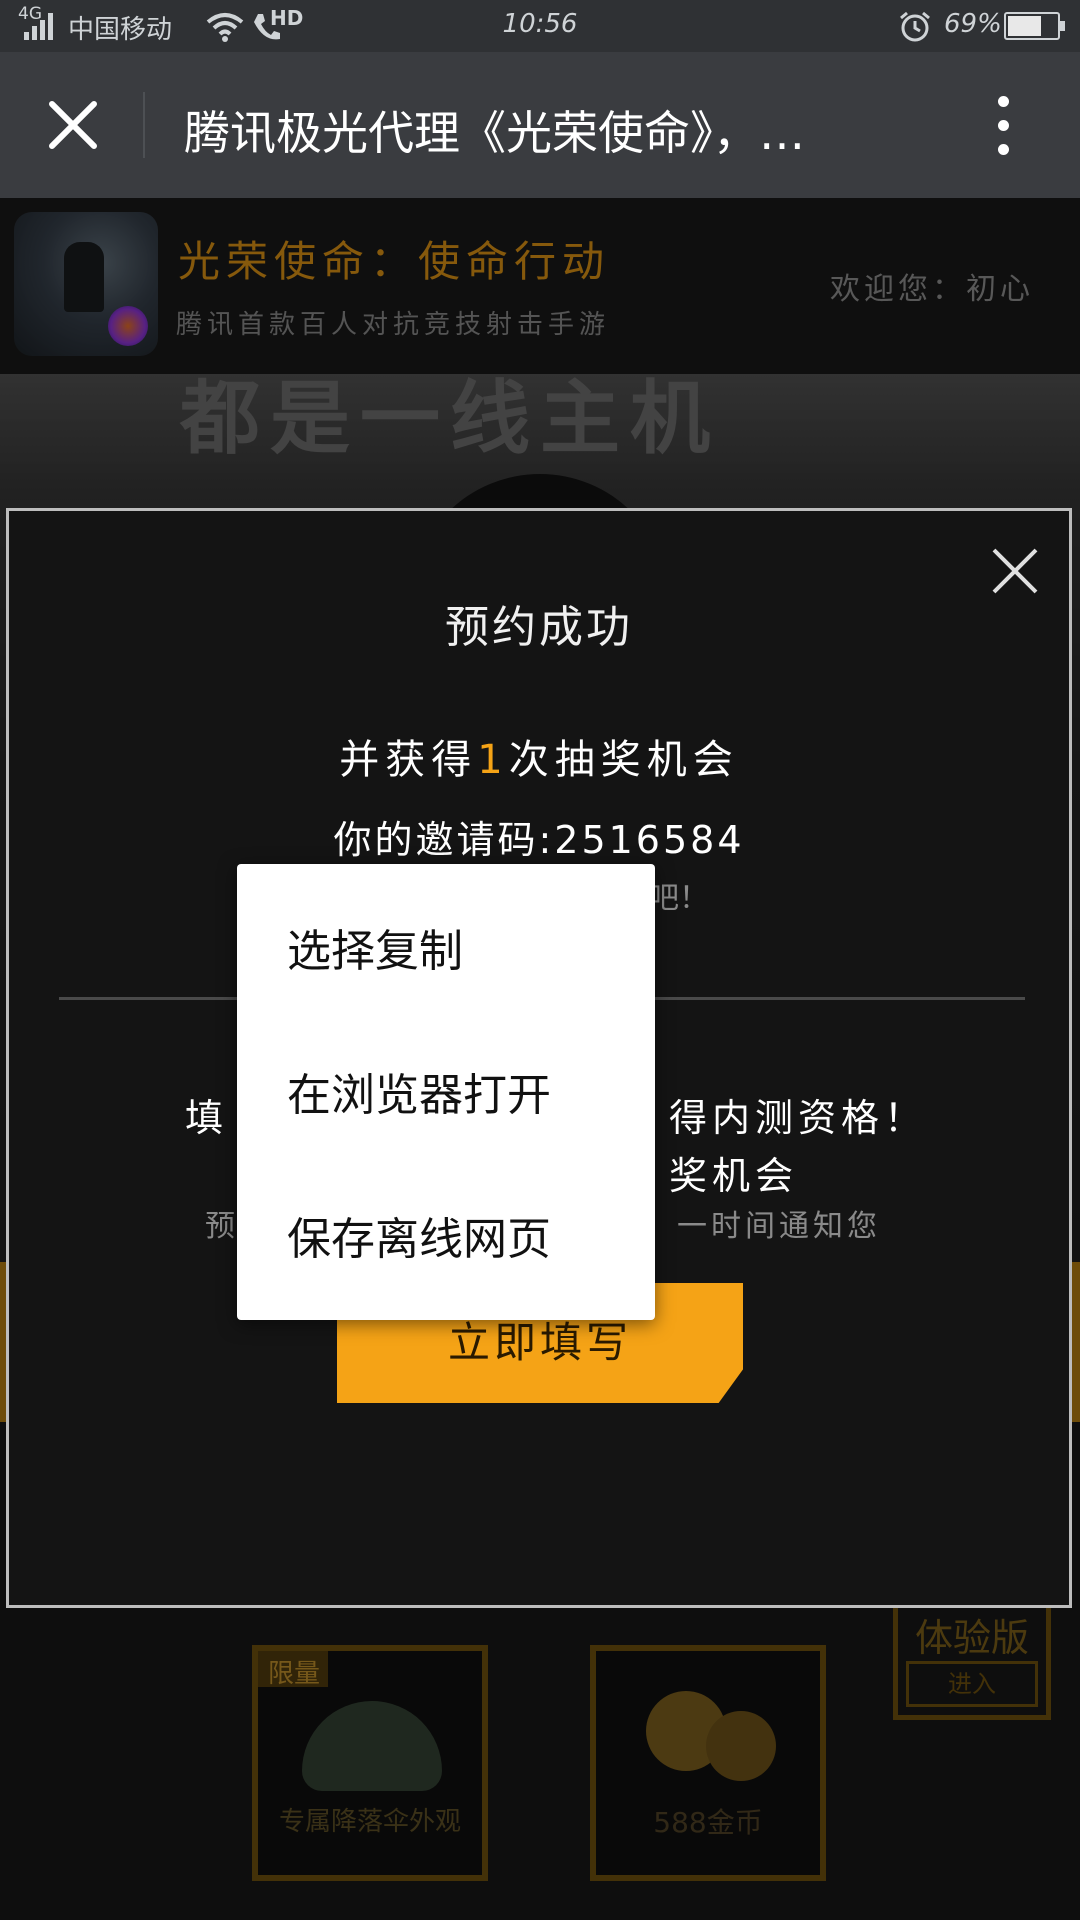 The height and width of the screenshot is (1920, 1080). Describe the element at coordinates (144, 125) in the screenshot. I see `title-divider` at that location.